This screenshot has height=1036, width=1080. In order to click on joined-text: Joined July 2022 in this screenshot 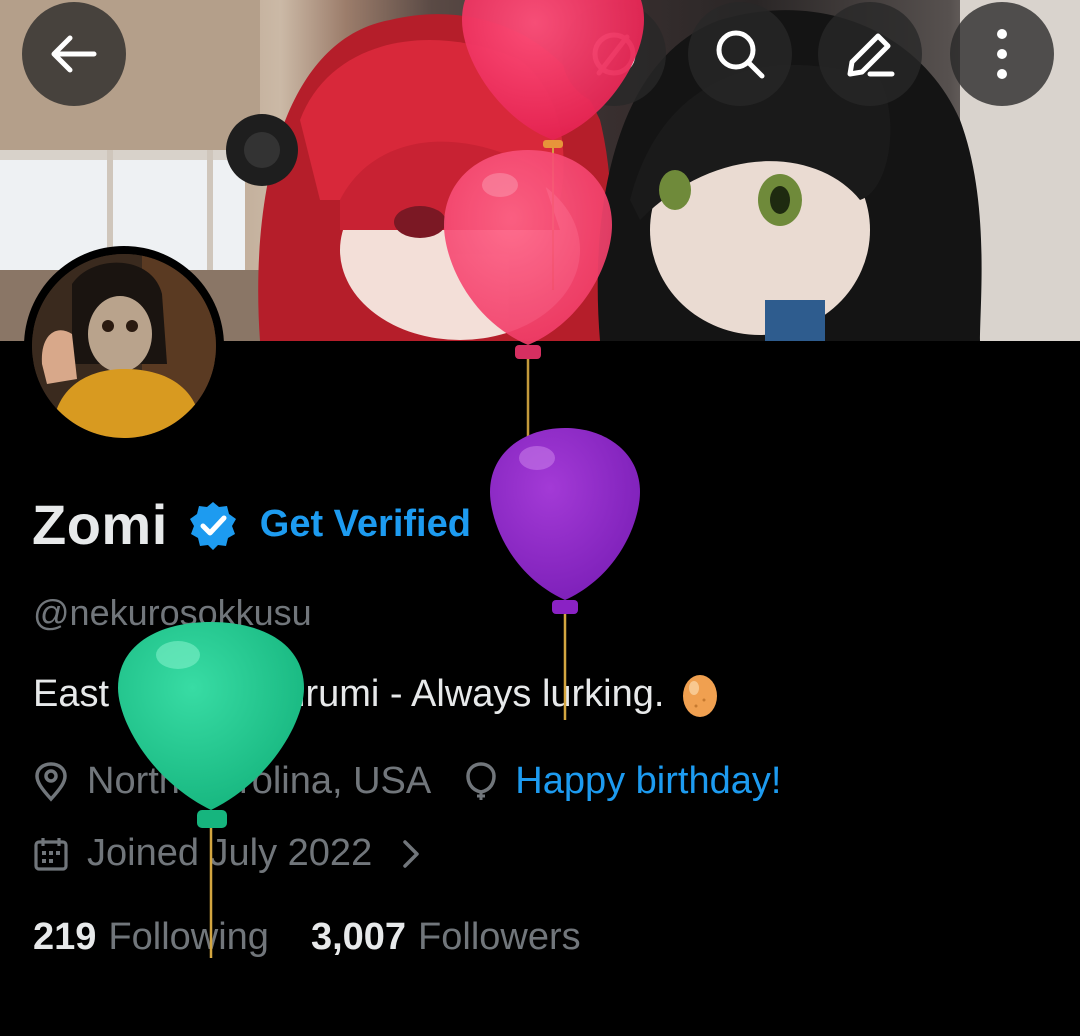, I will do `click(230, 853)`.